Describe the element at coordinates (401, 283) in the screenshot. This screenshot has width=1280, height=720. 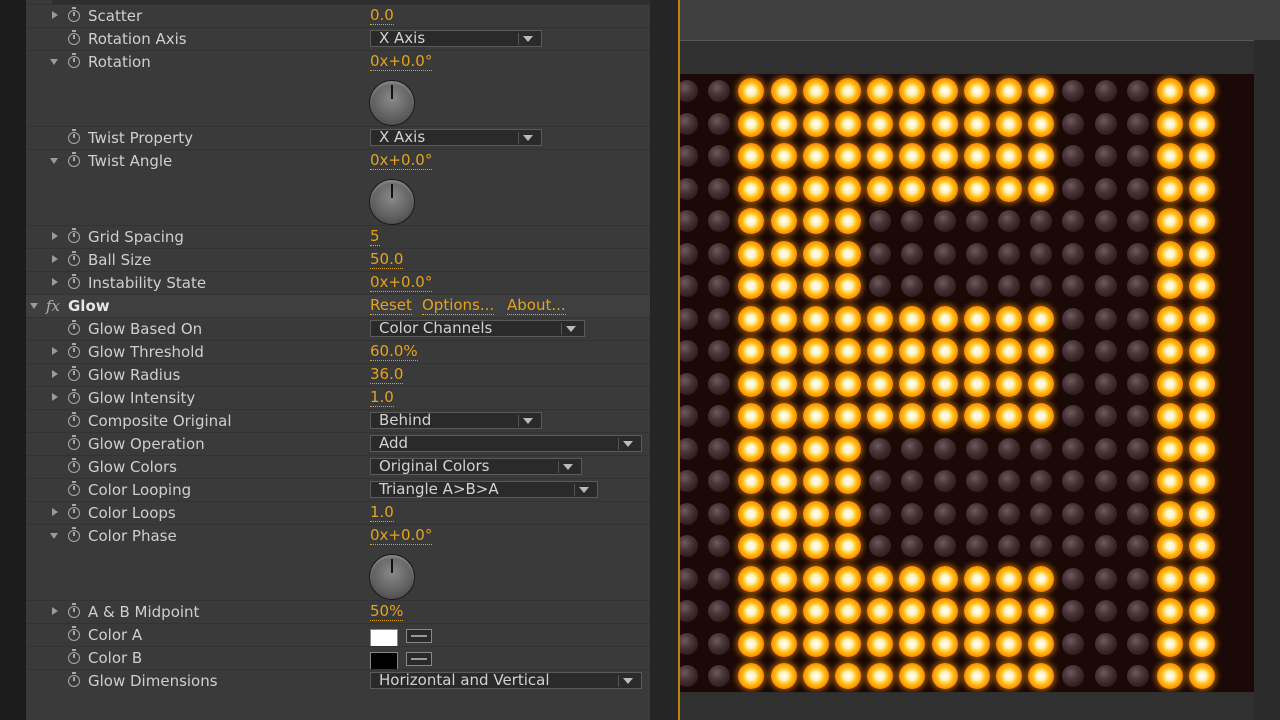
I see `instability-state-value: 0x+0.0°` at that location.